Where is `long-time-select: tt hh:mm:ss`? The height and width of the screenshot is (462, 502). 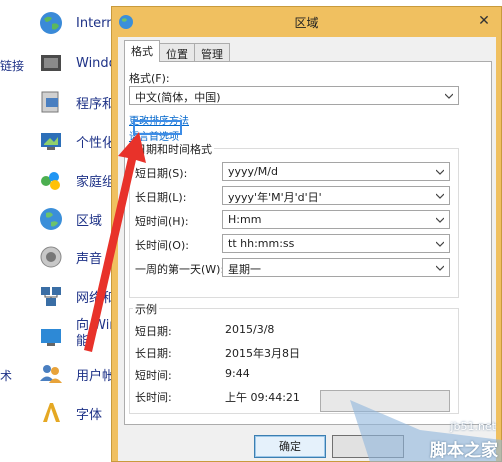
long-time-select: tt hh:mm:ss is located at coordinates (336, 243).